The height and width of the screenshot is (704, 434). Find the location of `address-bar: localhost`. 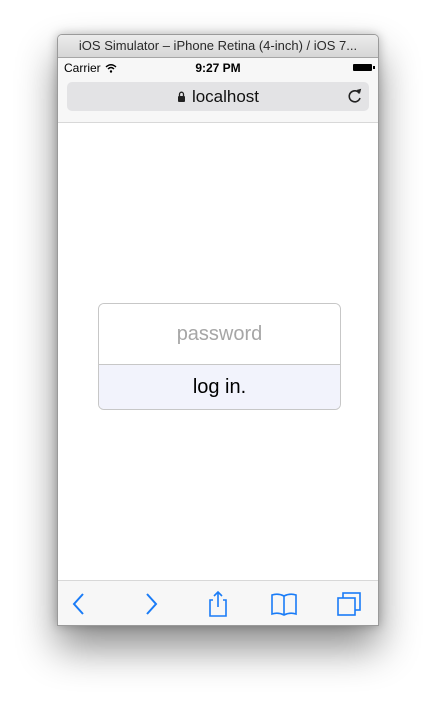

address-bar: localhost is located at coordinates (218, 96).